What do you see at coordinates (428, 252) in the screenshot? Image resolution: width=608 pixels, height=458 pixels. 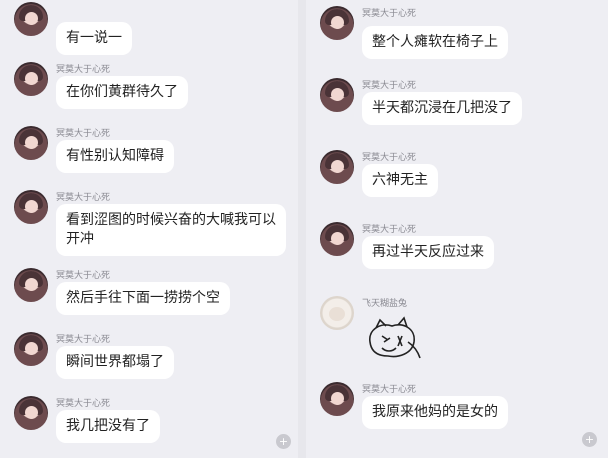 I see `message-bubble: 再过半天反应过来` at bounding box center [428, 252].